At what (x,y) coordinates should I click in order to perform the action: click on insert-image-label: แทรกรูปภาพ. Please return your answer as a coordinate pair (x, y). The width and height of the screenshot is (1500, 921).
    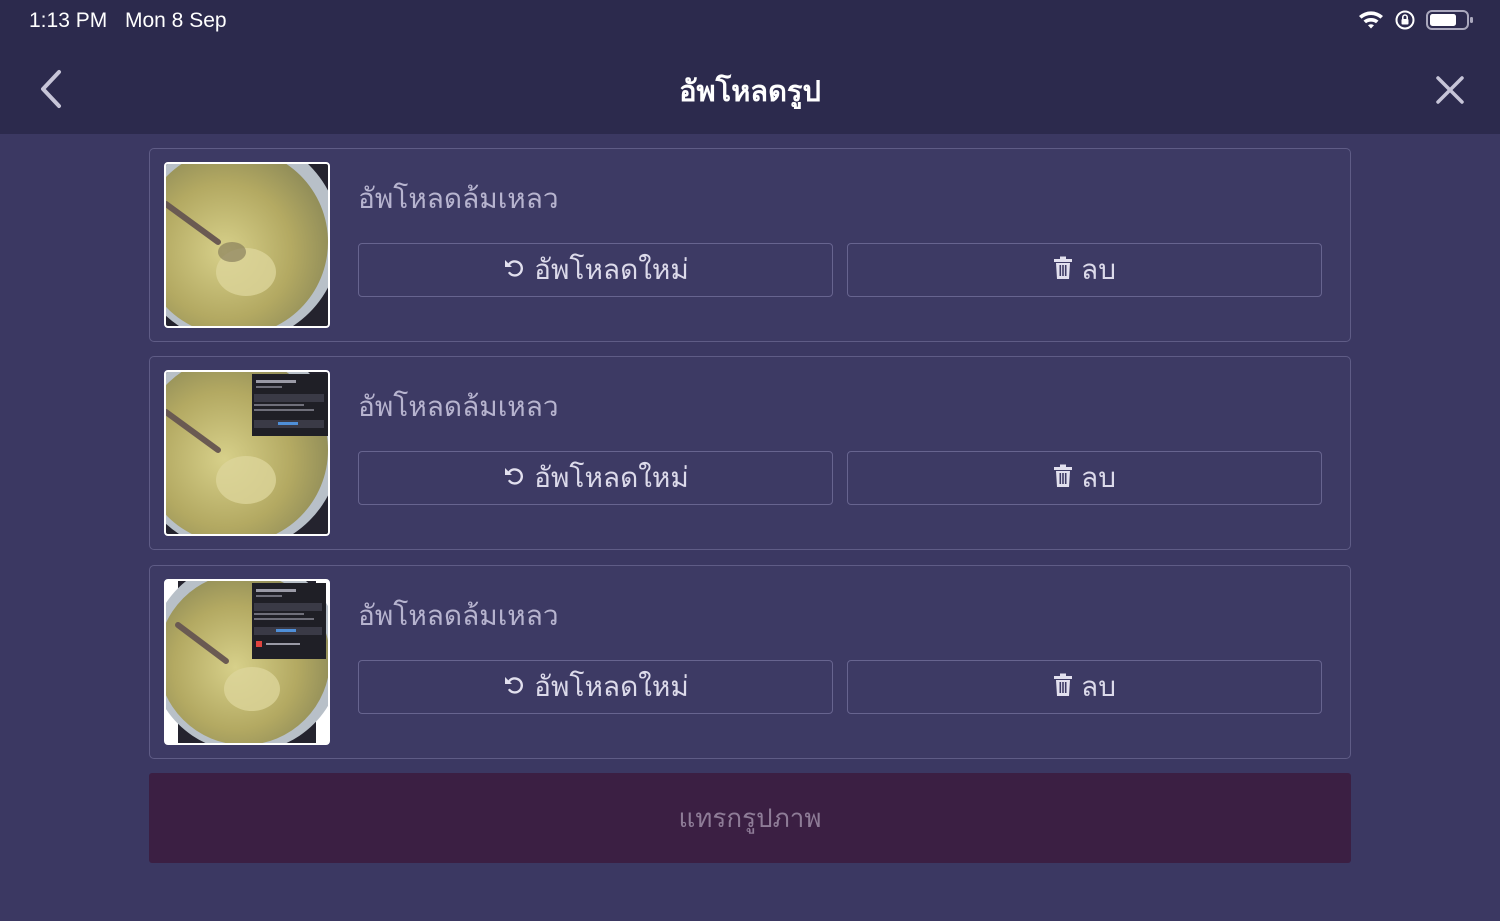
    Looking at the image, I should click on (750, 818).